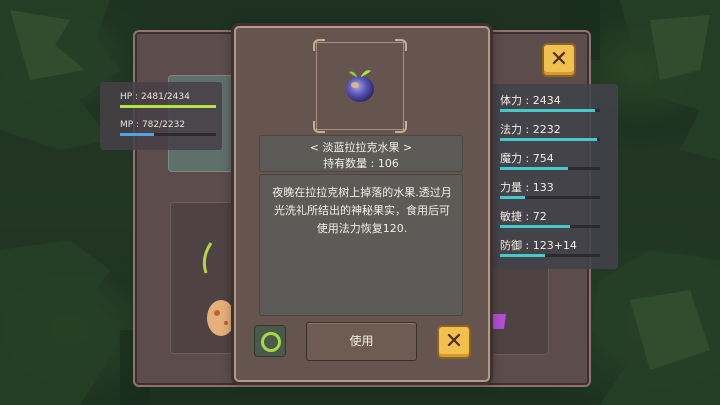 The height and width of the screenshot is (405, 720). I want to click on ring-icon, so click(271, 342).